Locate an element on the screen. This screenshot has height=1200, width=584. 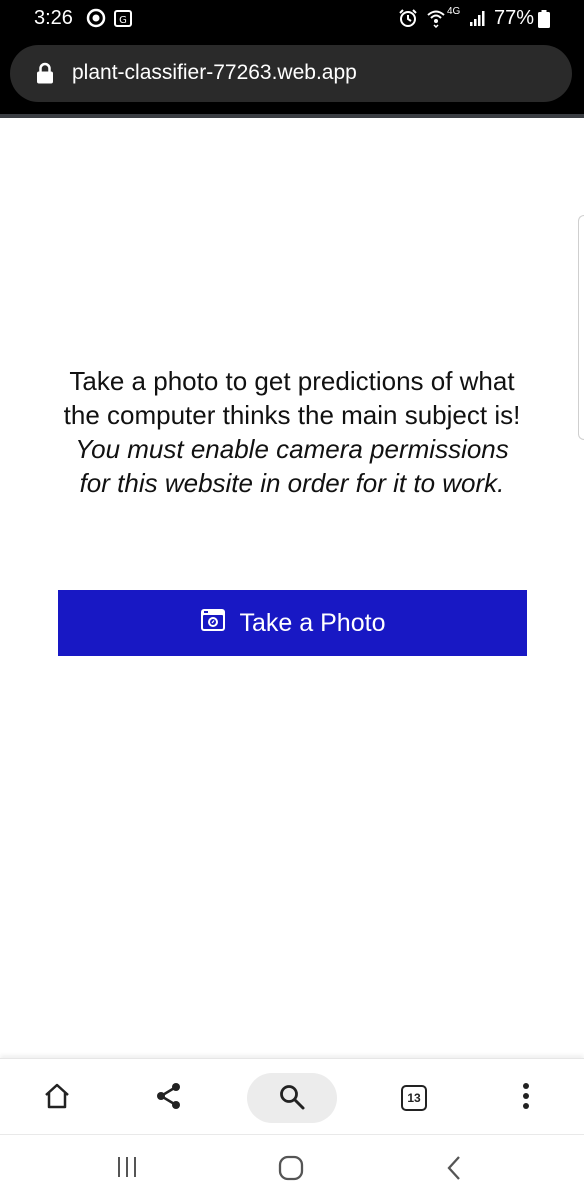
status-time: 3:26 is located at coordinates (53, 18).